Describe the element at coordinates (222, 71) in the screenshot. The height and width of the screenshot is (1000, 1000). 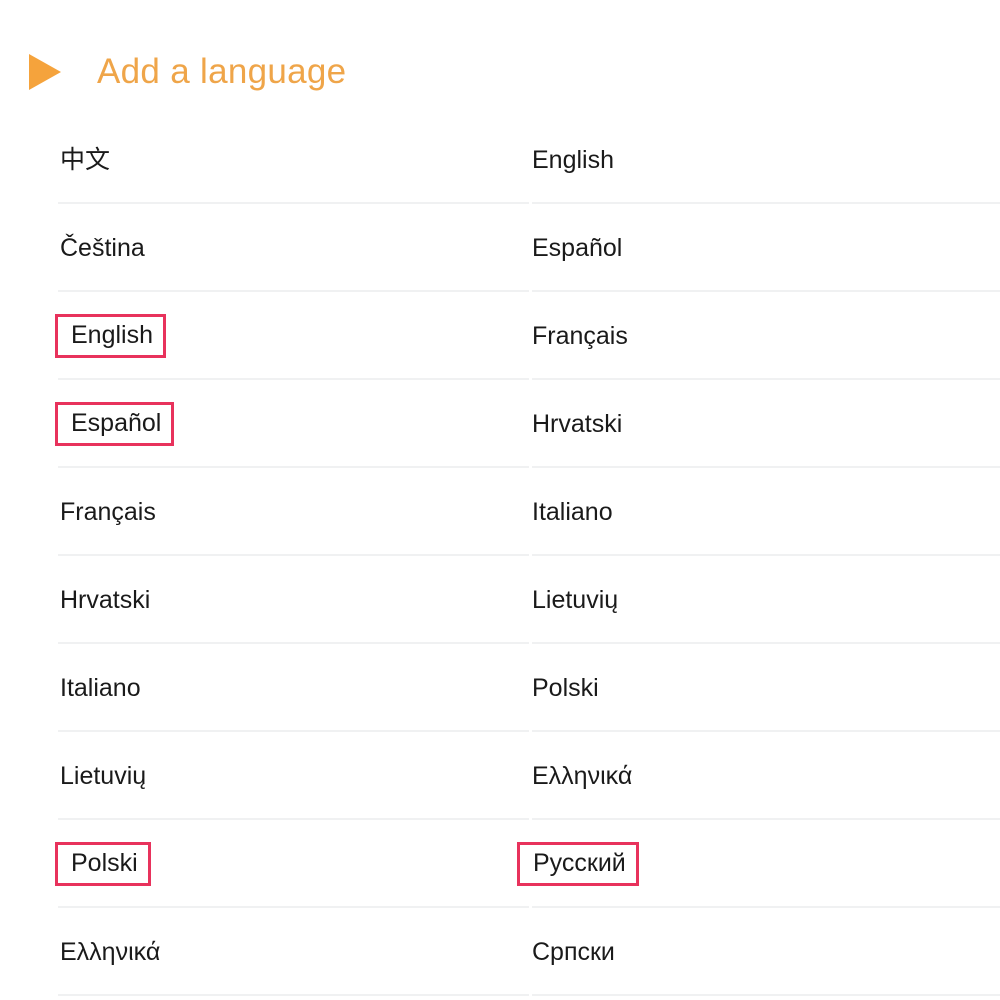
I see `page-title: Add a language` at that location.